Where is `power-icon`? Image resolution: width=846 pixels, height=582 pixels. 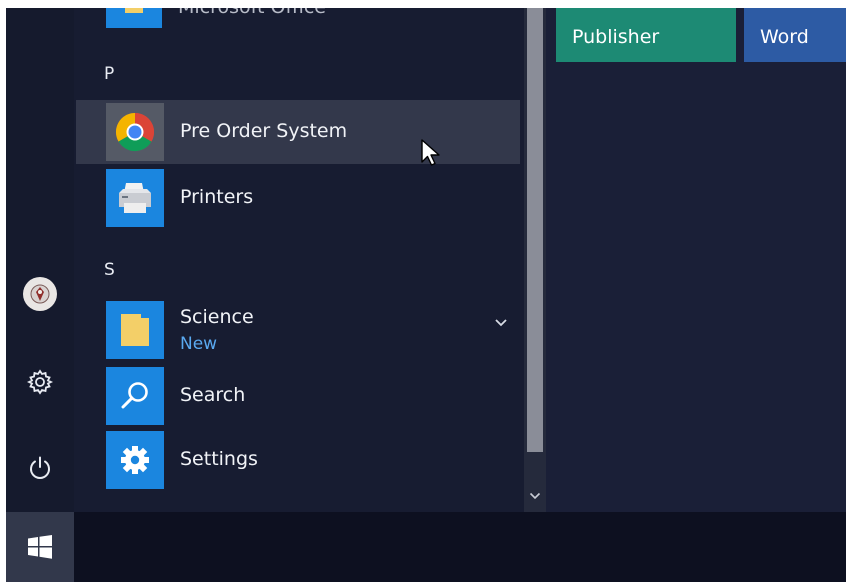
power-icon is located at coordinates (40, 467).